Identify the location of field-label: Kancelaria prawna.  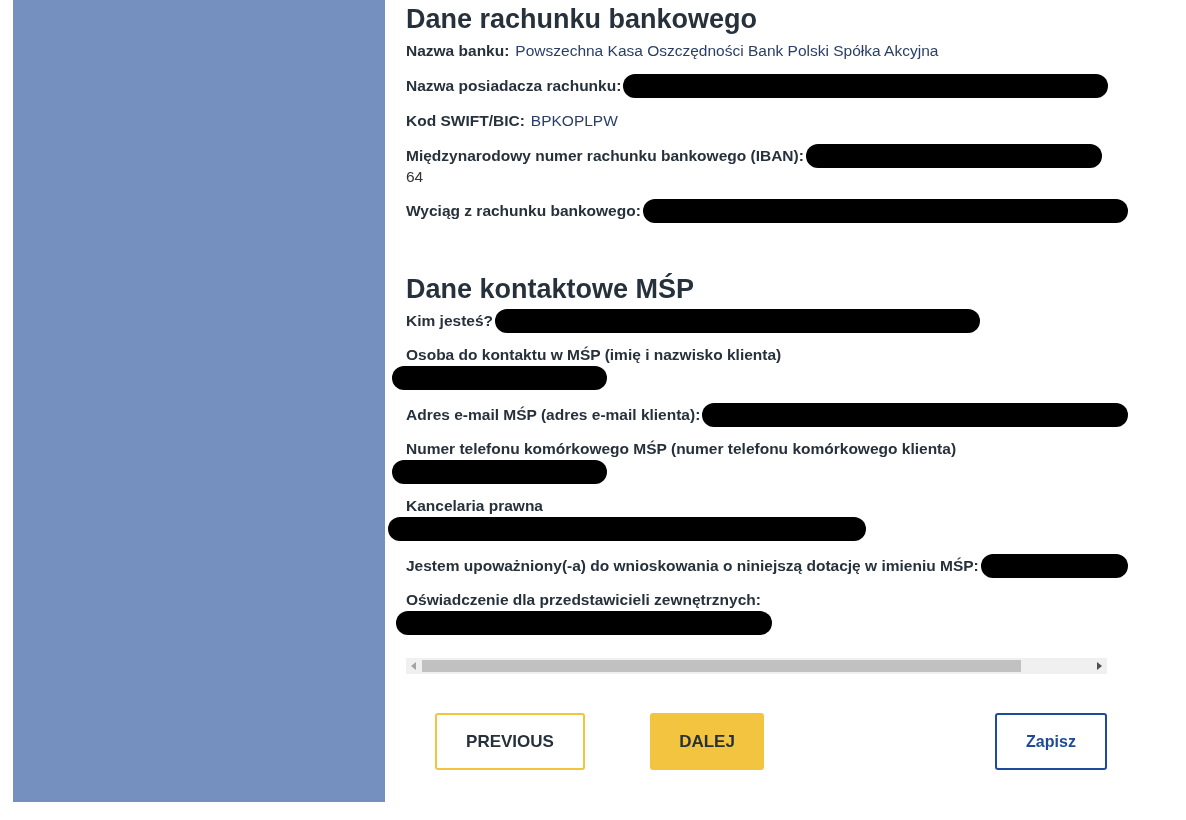
(475, 506).